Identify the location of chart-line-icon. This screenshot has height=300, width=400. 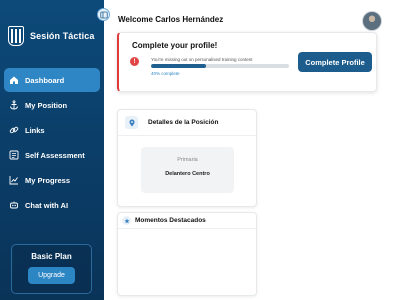
(14, 180).